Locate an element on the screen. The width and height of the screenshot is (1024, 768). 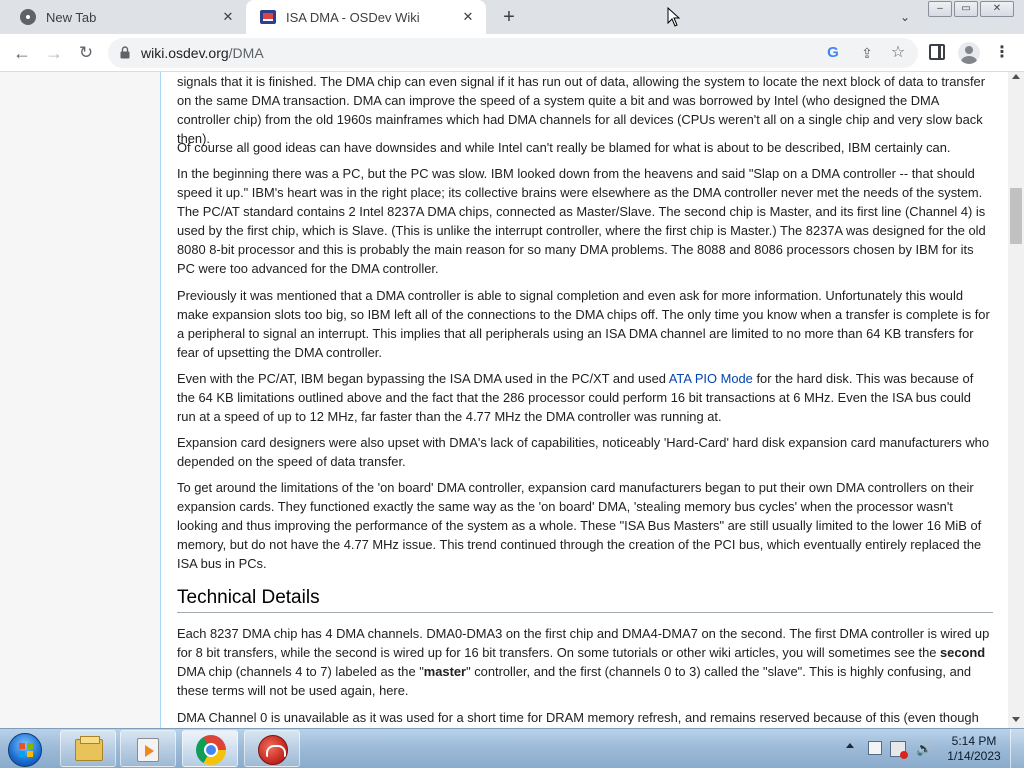
mouse-cursor-icon is located at coordinates (674, 17).